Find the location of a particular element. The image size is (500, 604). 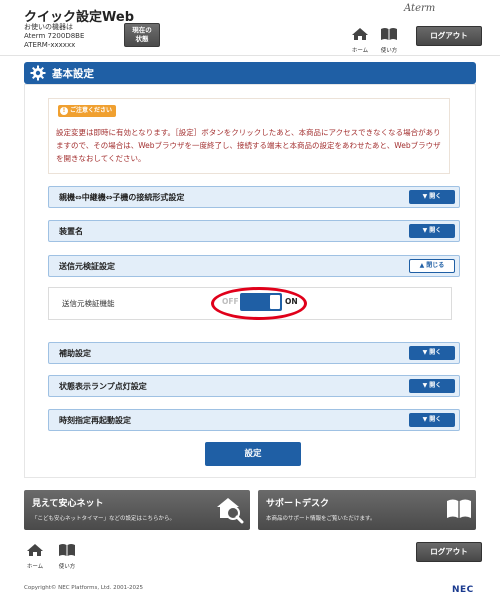

current-status-label-1: 現在の is located at coordinates (142, 30).